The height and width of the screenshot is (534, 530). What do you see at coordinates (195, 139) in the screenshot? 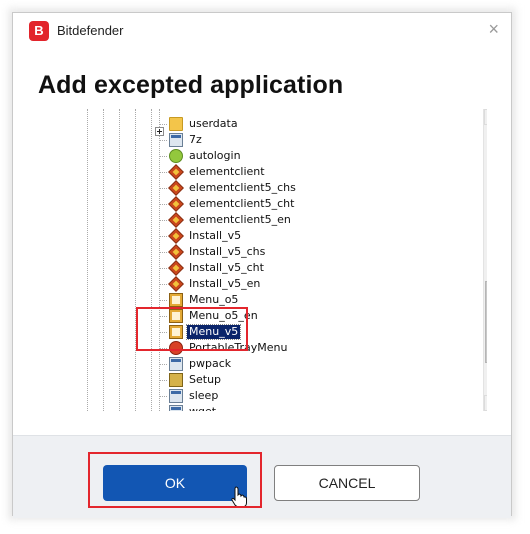
I see `tree-item-label: 7z` at bounding box center [195, 139].